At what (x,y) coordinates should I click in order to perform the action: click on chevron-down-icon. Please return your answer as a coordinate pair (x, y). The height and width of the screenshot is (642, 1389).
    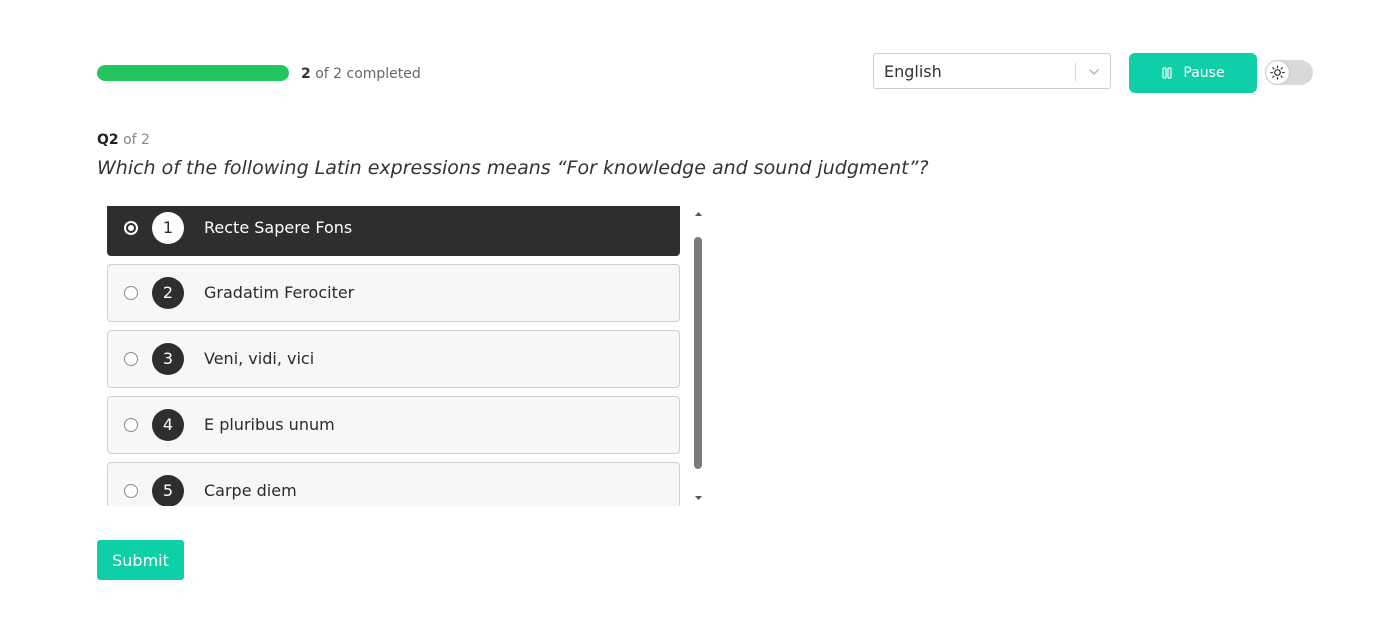
    Looking at the image, I should click on (1094, 72).